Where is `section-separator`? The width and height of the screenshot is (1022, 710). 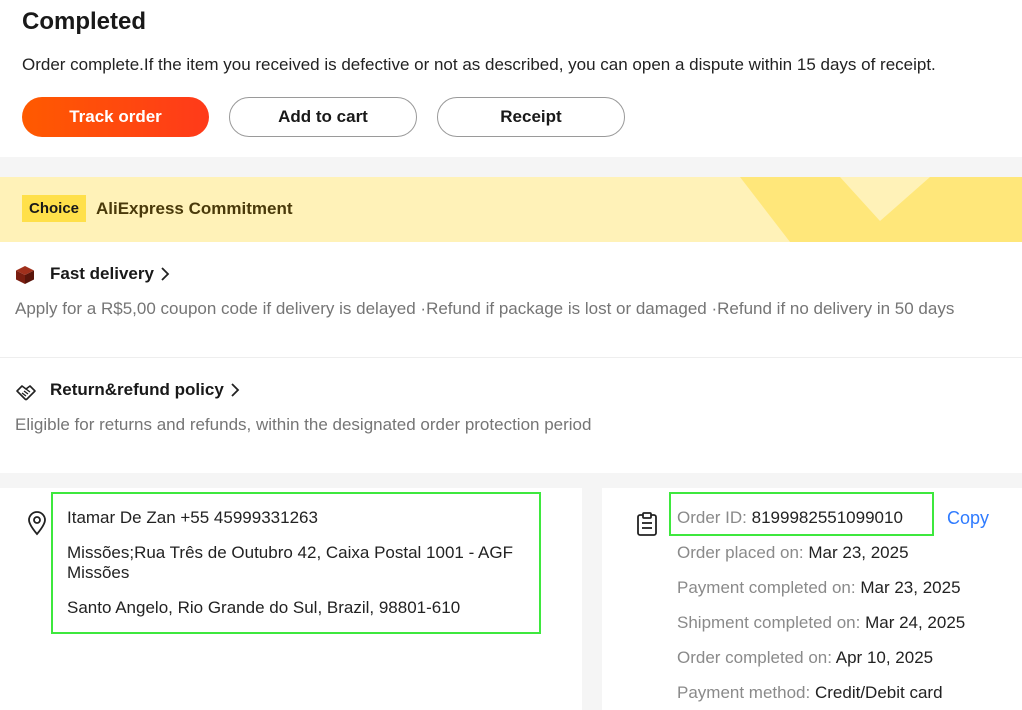 section-separator is located at coordinates (511, 167).